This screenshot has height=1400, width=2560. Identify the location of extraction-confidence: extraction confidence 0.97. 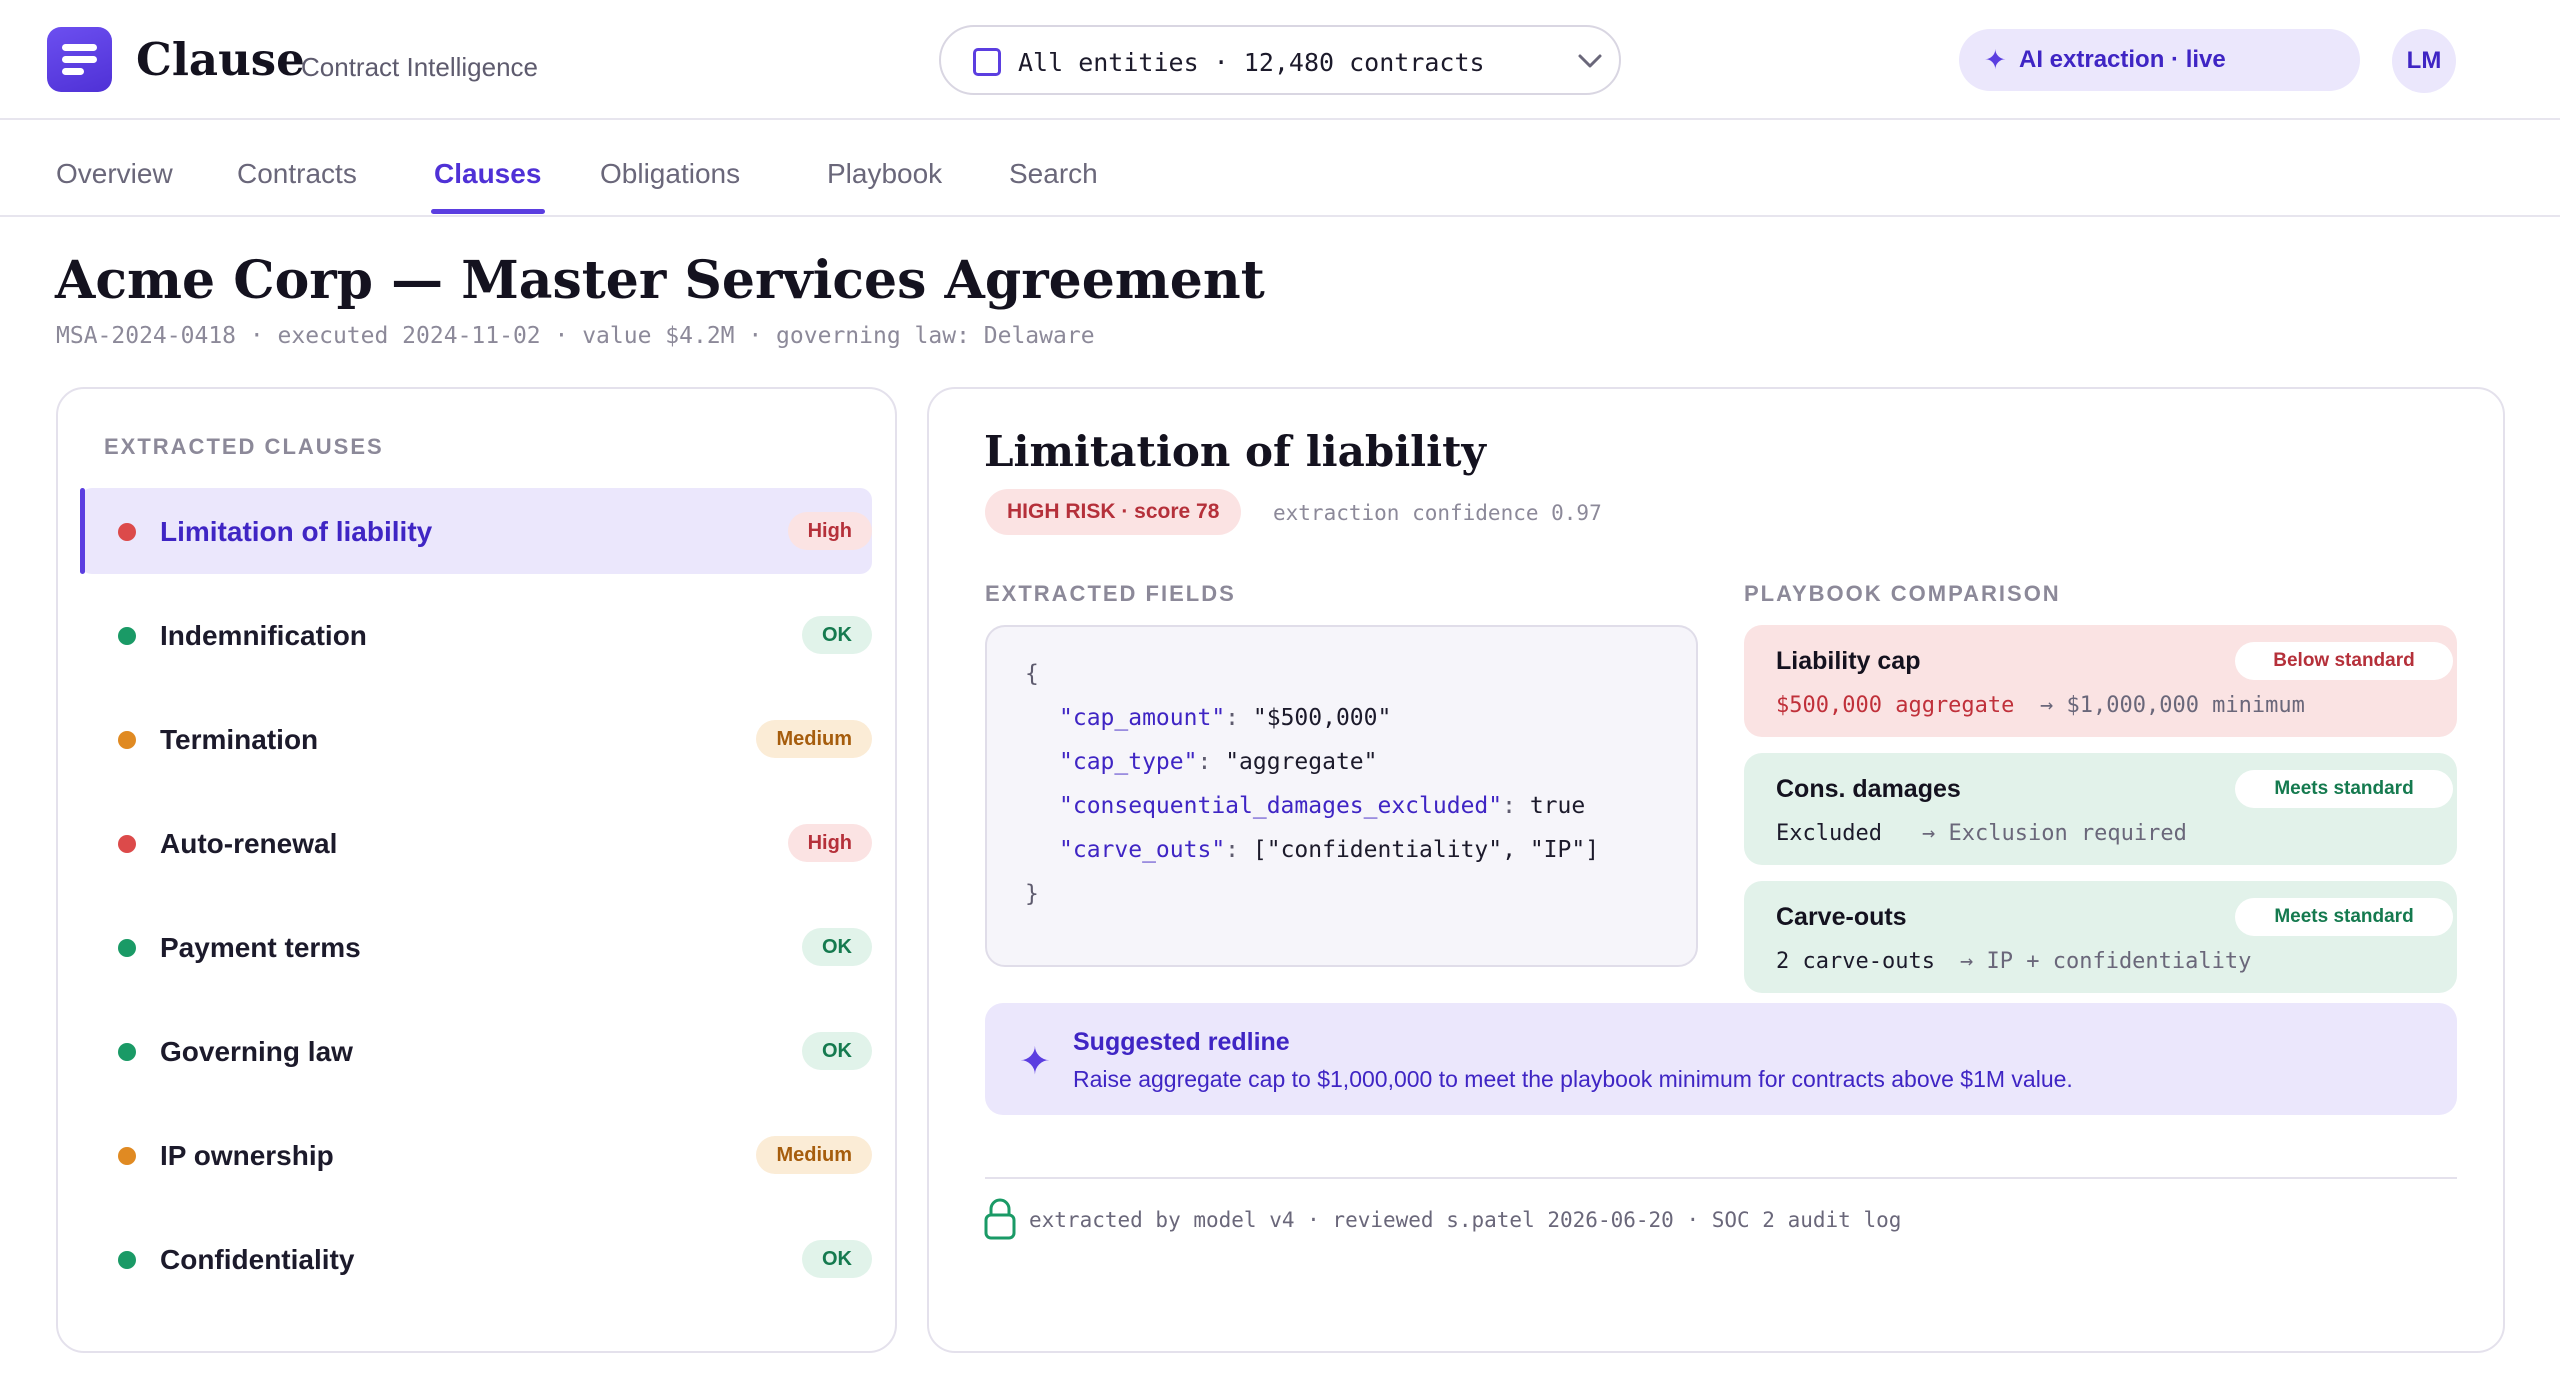
(1437, 513).